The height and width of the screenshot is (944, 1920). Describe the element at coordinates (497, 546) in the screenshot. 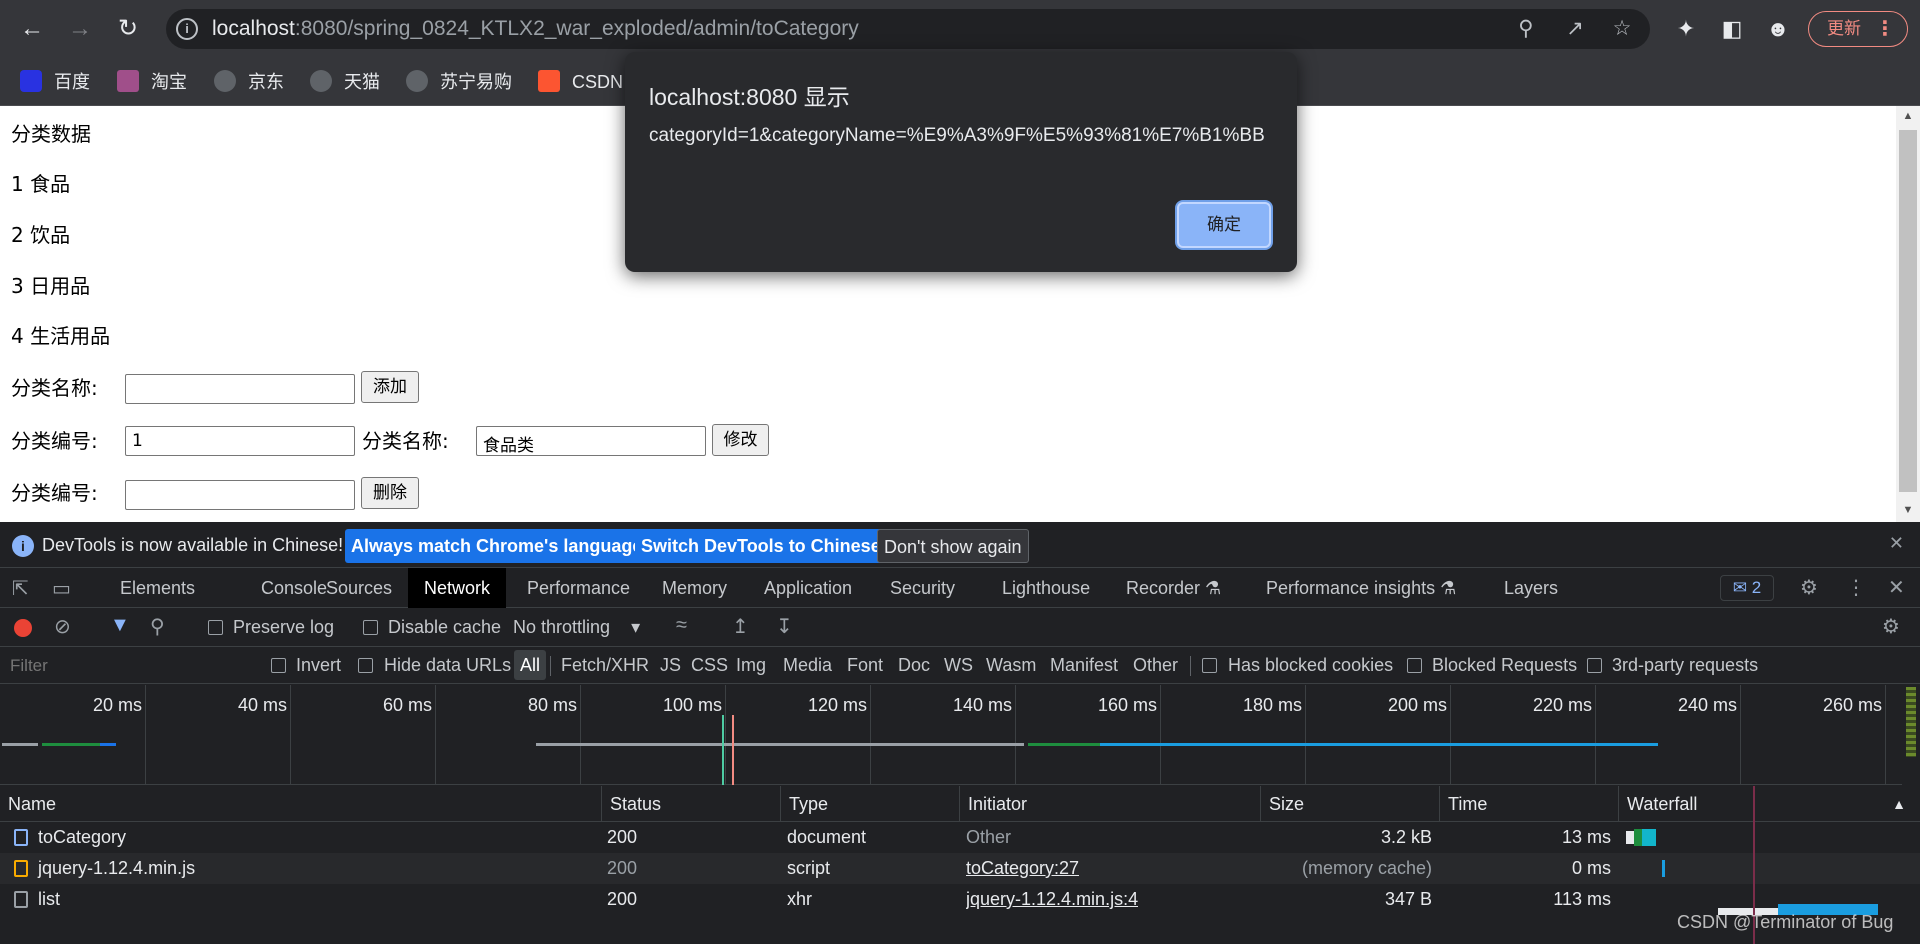

I see `match-language-button: Always match Chrome's language` at that location.